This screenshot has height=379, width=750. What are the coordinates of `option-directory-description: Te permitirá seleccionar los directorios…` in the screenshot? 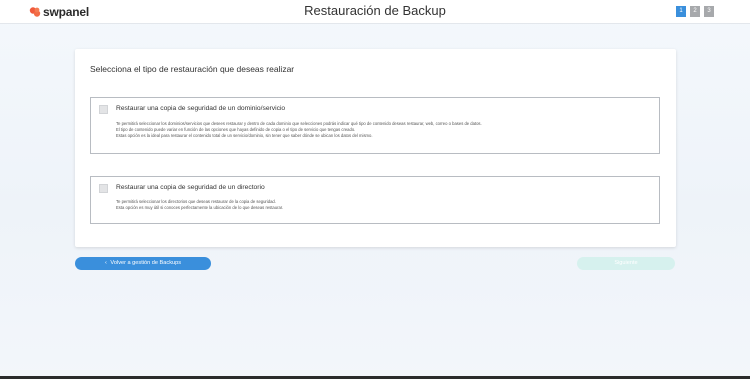 It's located at (199, 205).